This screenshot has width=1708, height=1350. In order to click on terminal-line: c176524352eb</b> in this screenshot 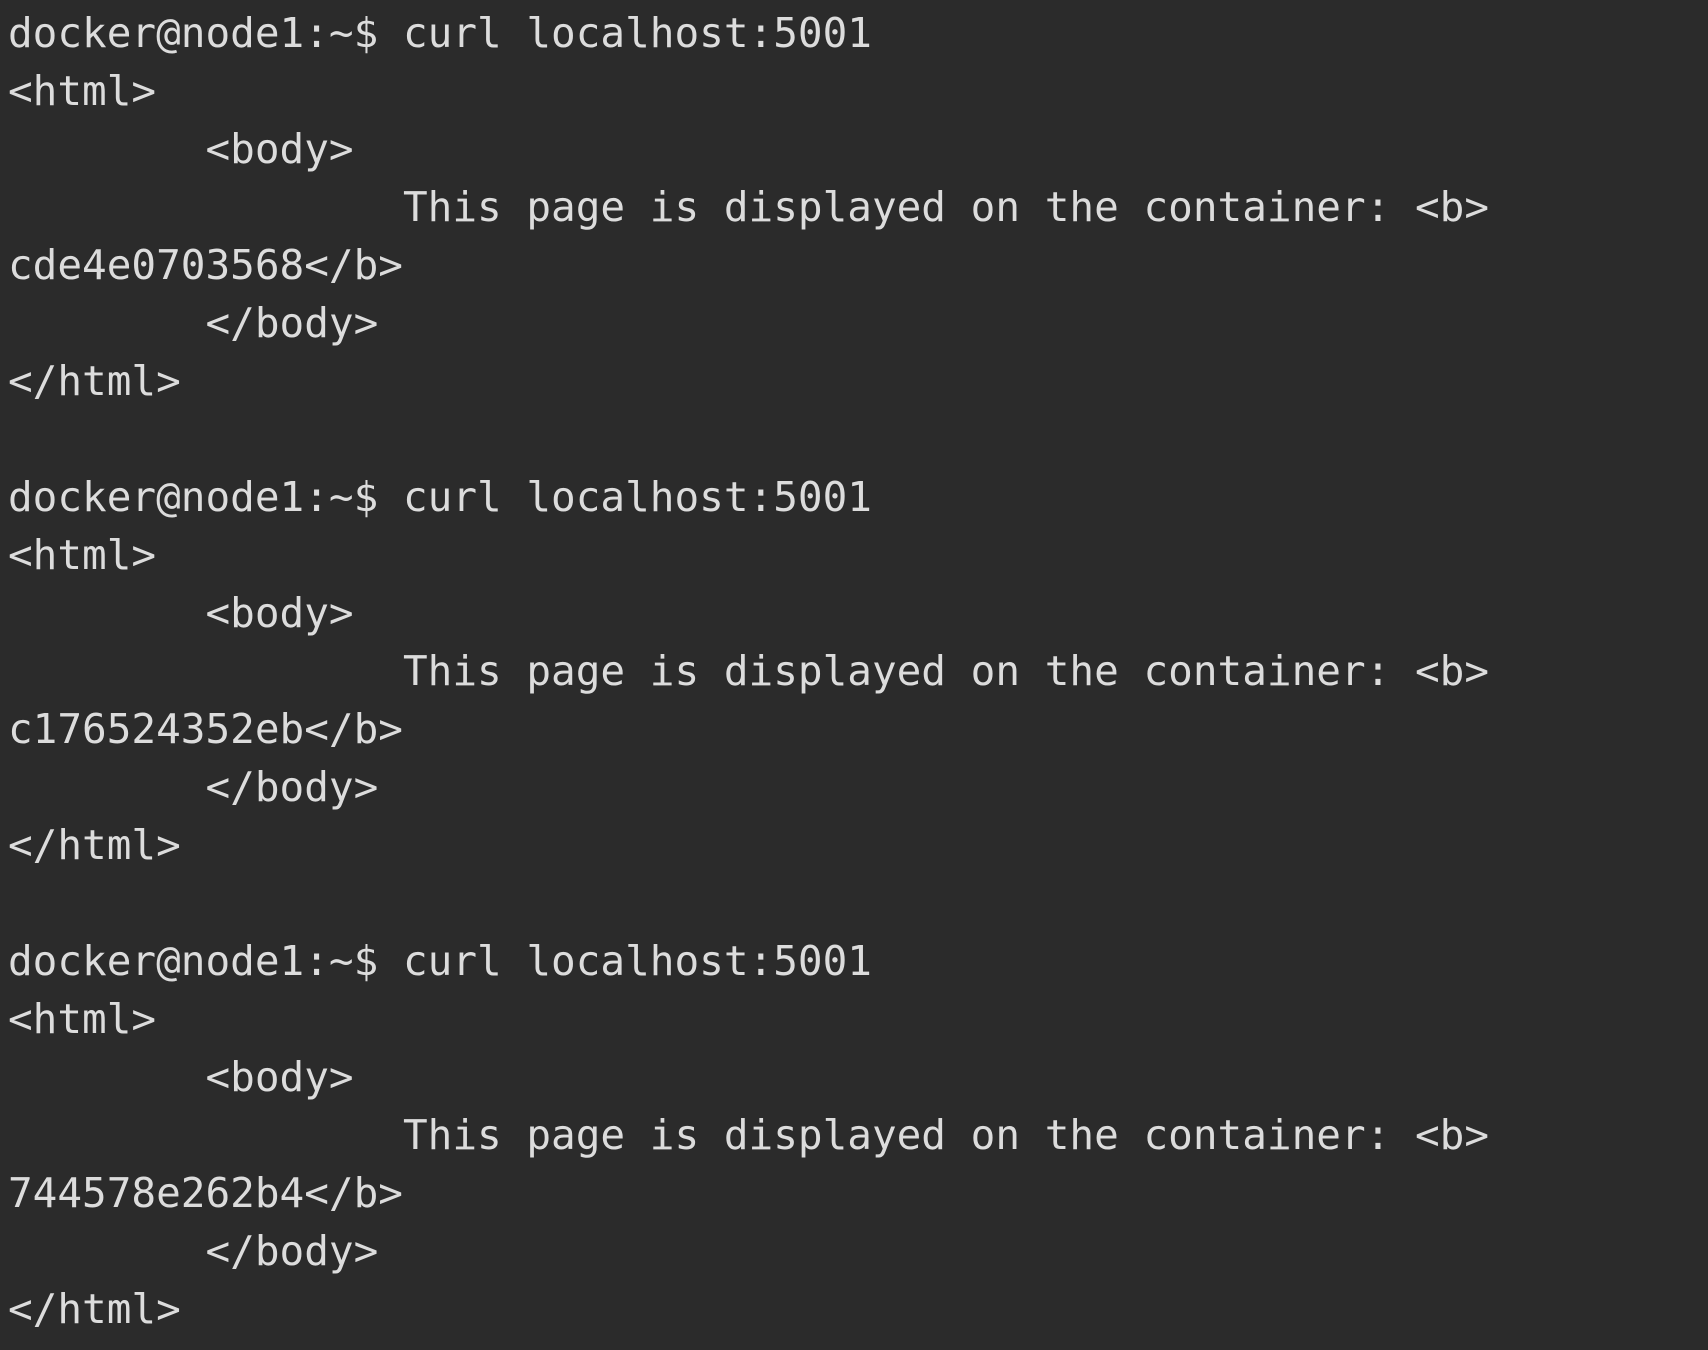, I will do `click(205, 729)`.